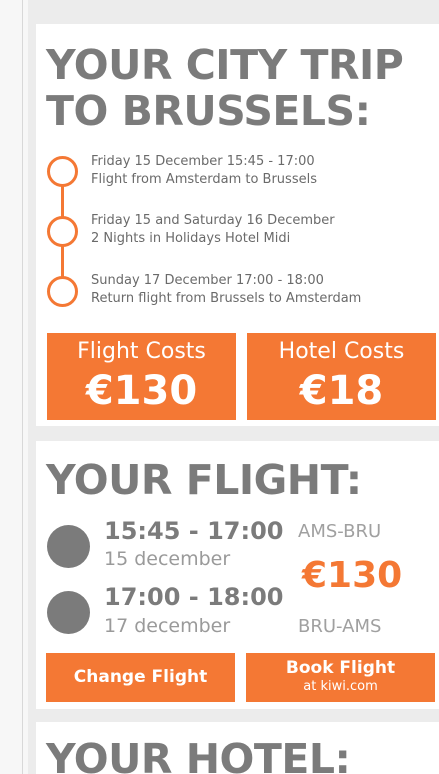 The width and height of the screenshot is (439, 774). Describe the element at coordinates (204, 480) in the screenshot. I see `flight-title: YOUR FLIGHT:` at that location.